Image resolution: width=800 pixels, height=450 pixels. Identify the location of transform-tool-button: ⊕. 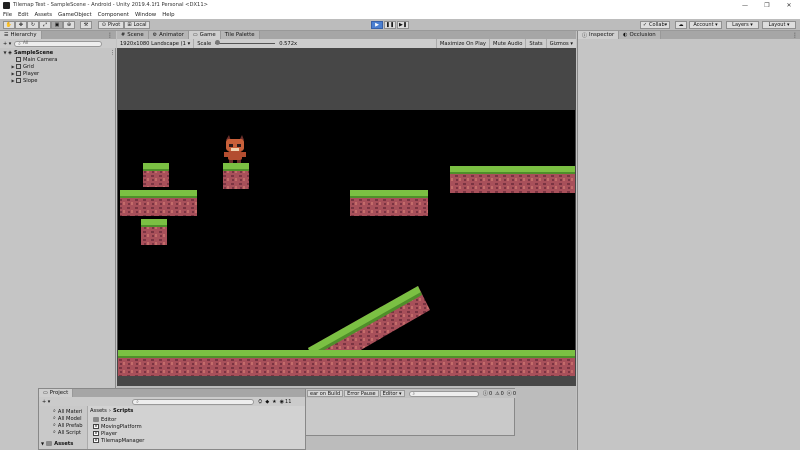
(69, 25).